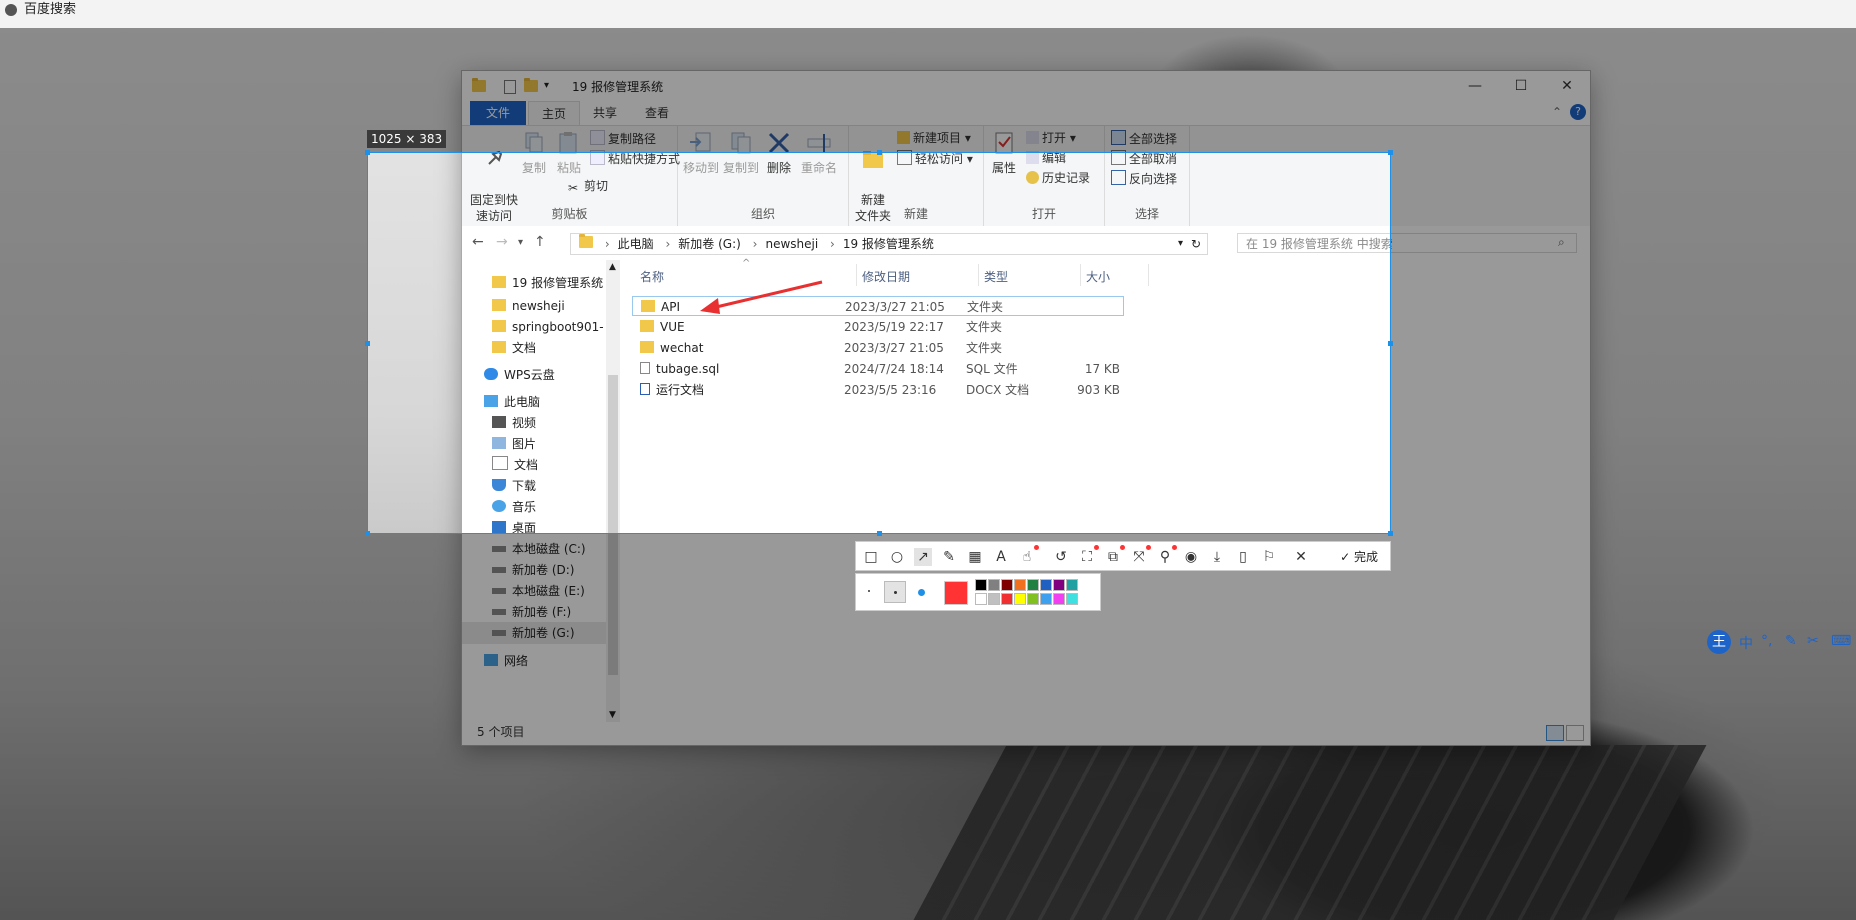 This screenshot has width=1856, height=920. What do you see at coordinates (11, 10) in the screenshot?
I see `browser-icon` at bounding box center [11, 10].